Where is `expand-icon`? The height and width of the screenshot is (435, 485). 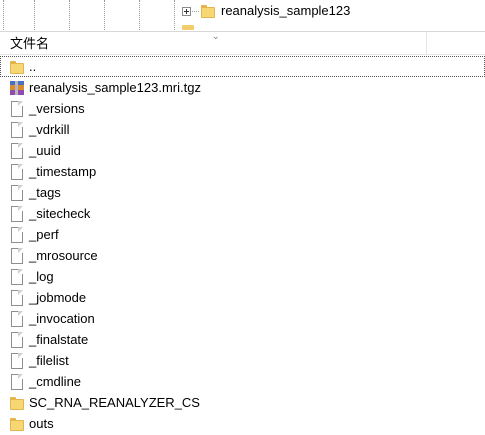 expand-icon is located at coordinates (186, 11).